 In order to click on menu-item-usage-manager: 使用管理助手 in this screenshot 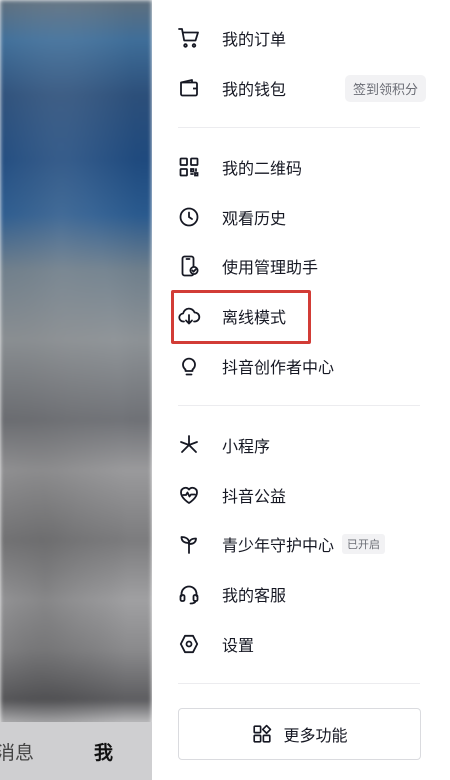, I will do `click(301, 266)`.